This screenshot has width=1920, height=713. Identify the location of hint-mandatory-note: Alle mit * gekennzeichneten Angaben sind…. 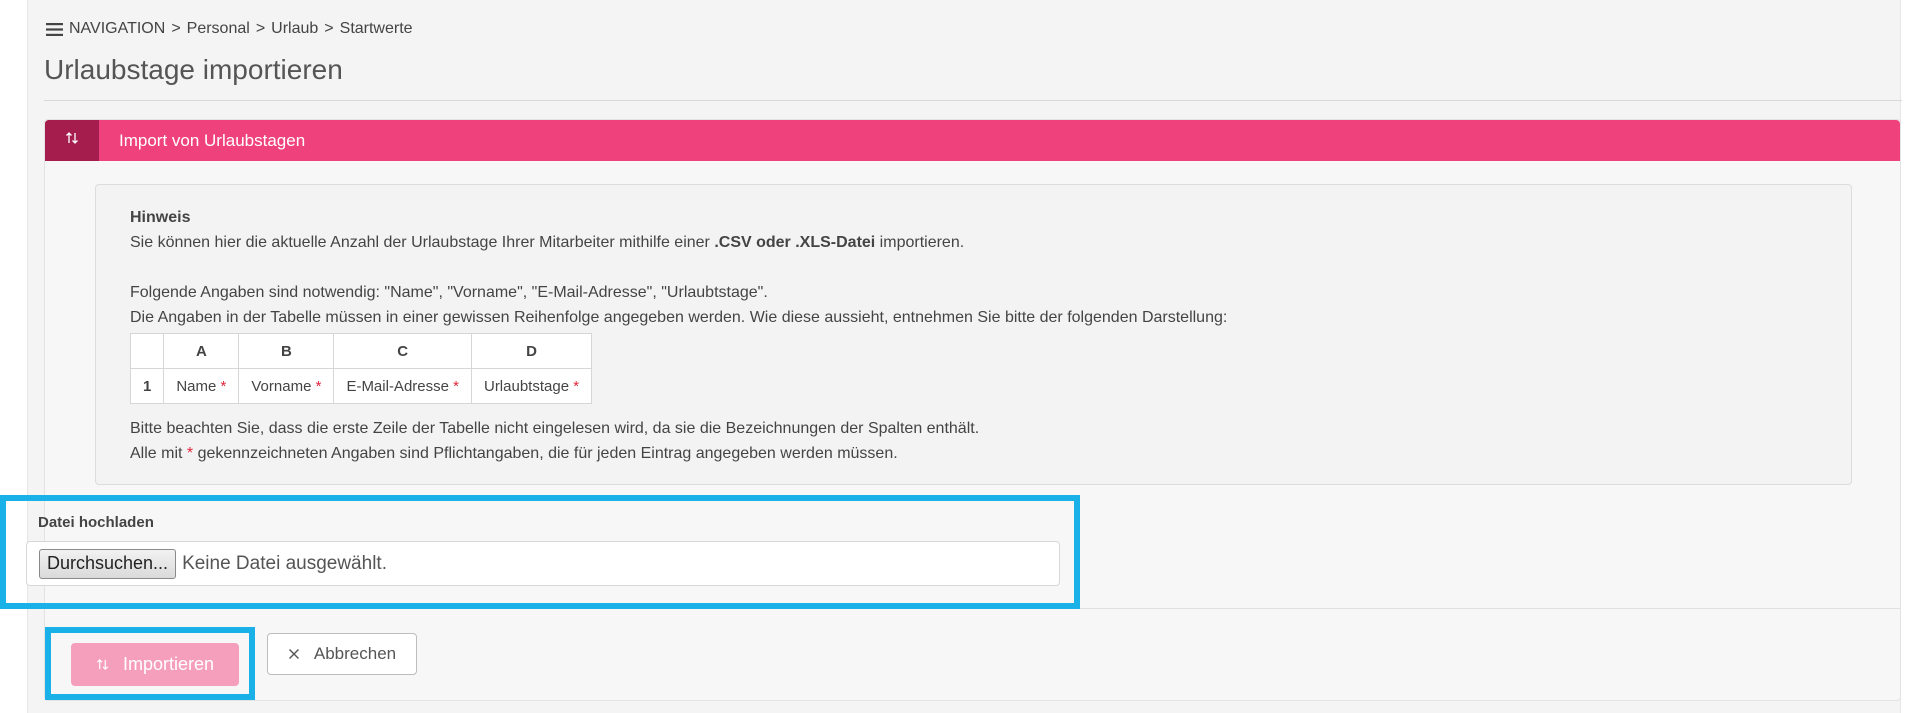
(973, 453).